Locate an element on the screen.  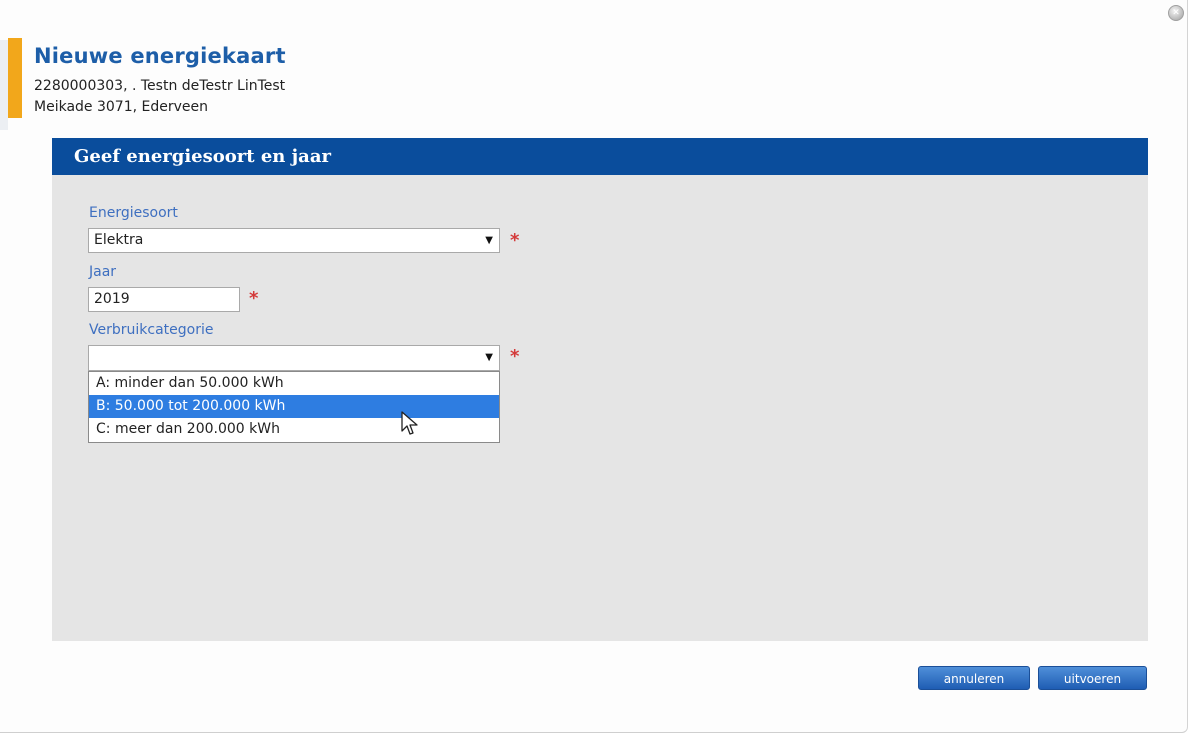
background-edge is located at coordinates (4, 85).